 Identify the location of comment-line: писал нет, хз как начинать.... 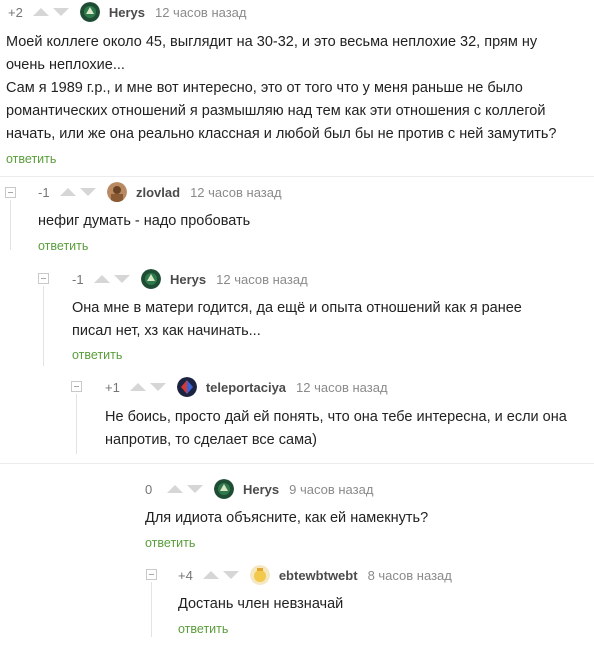
(166, 331).